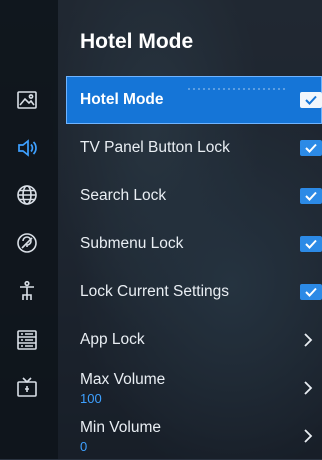 This screenshot has width=322, height=460. I want to click on menu-item-label: Submenu Lock, so click(132, 243).